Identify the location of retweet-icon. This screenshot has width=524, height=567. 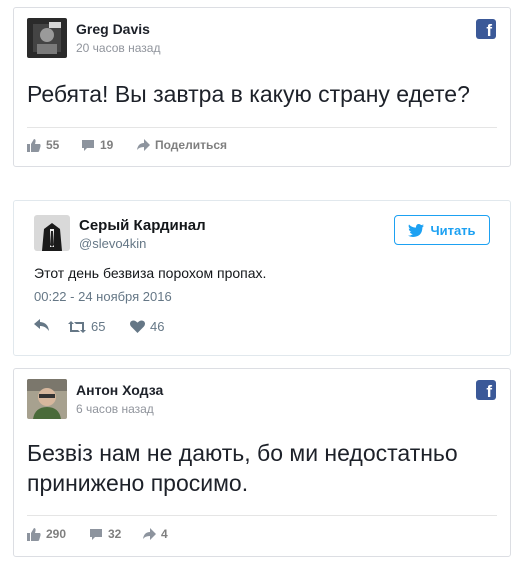
(77, 326).